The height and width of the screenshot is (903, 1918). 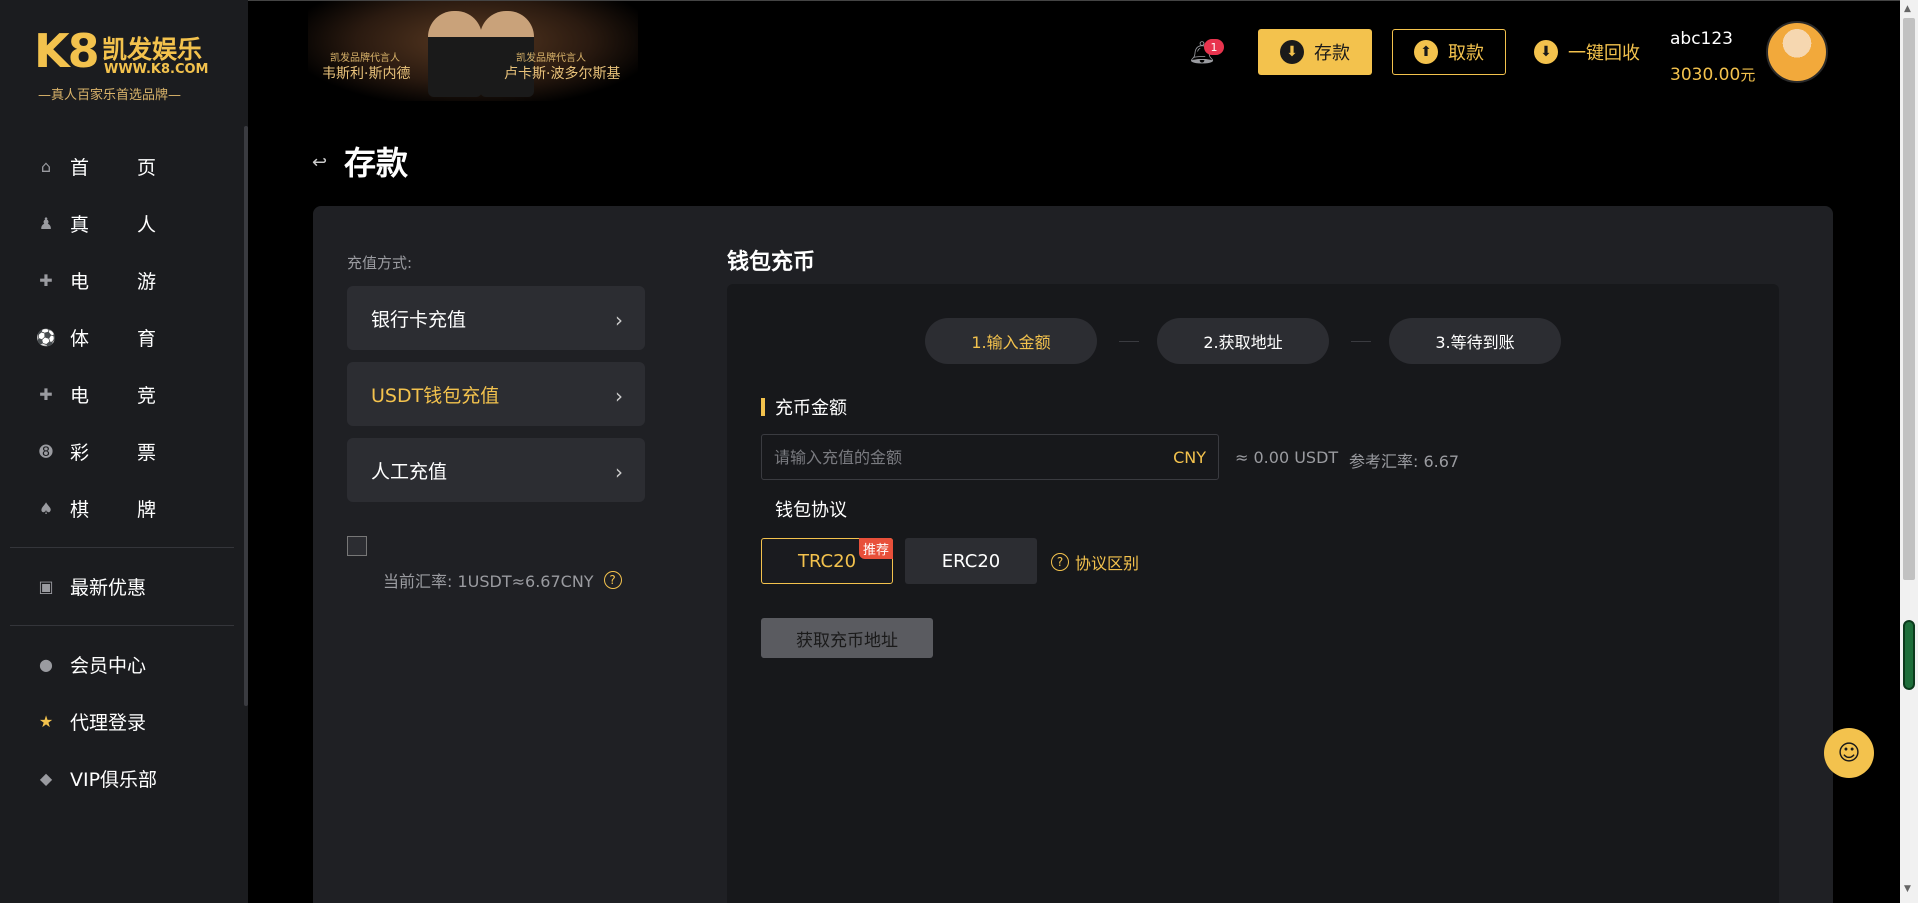 I want to click on sidebar-item-label: 牌, so click(x=146, y=510).